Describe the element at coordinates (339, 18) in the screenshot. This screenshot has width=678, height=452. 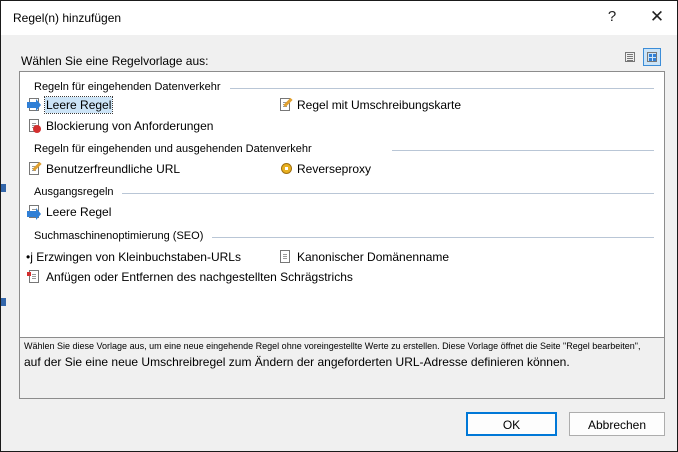
I see `title-bar: Regel(n) hinzufügen ? ✕` at that location.